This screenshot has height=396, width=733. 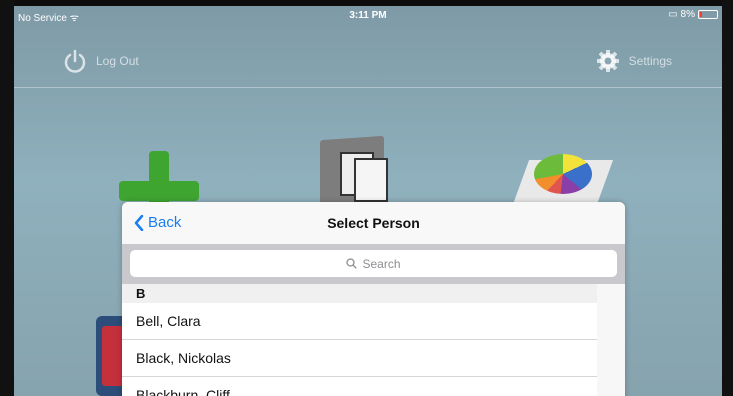 I want to click on airplay-icon: ▭, so click(x=673, y=14).